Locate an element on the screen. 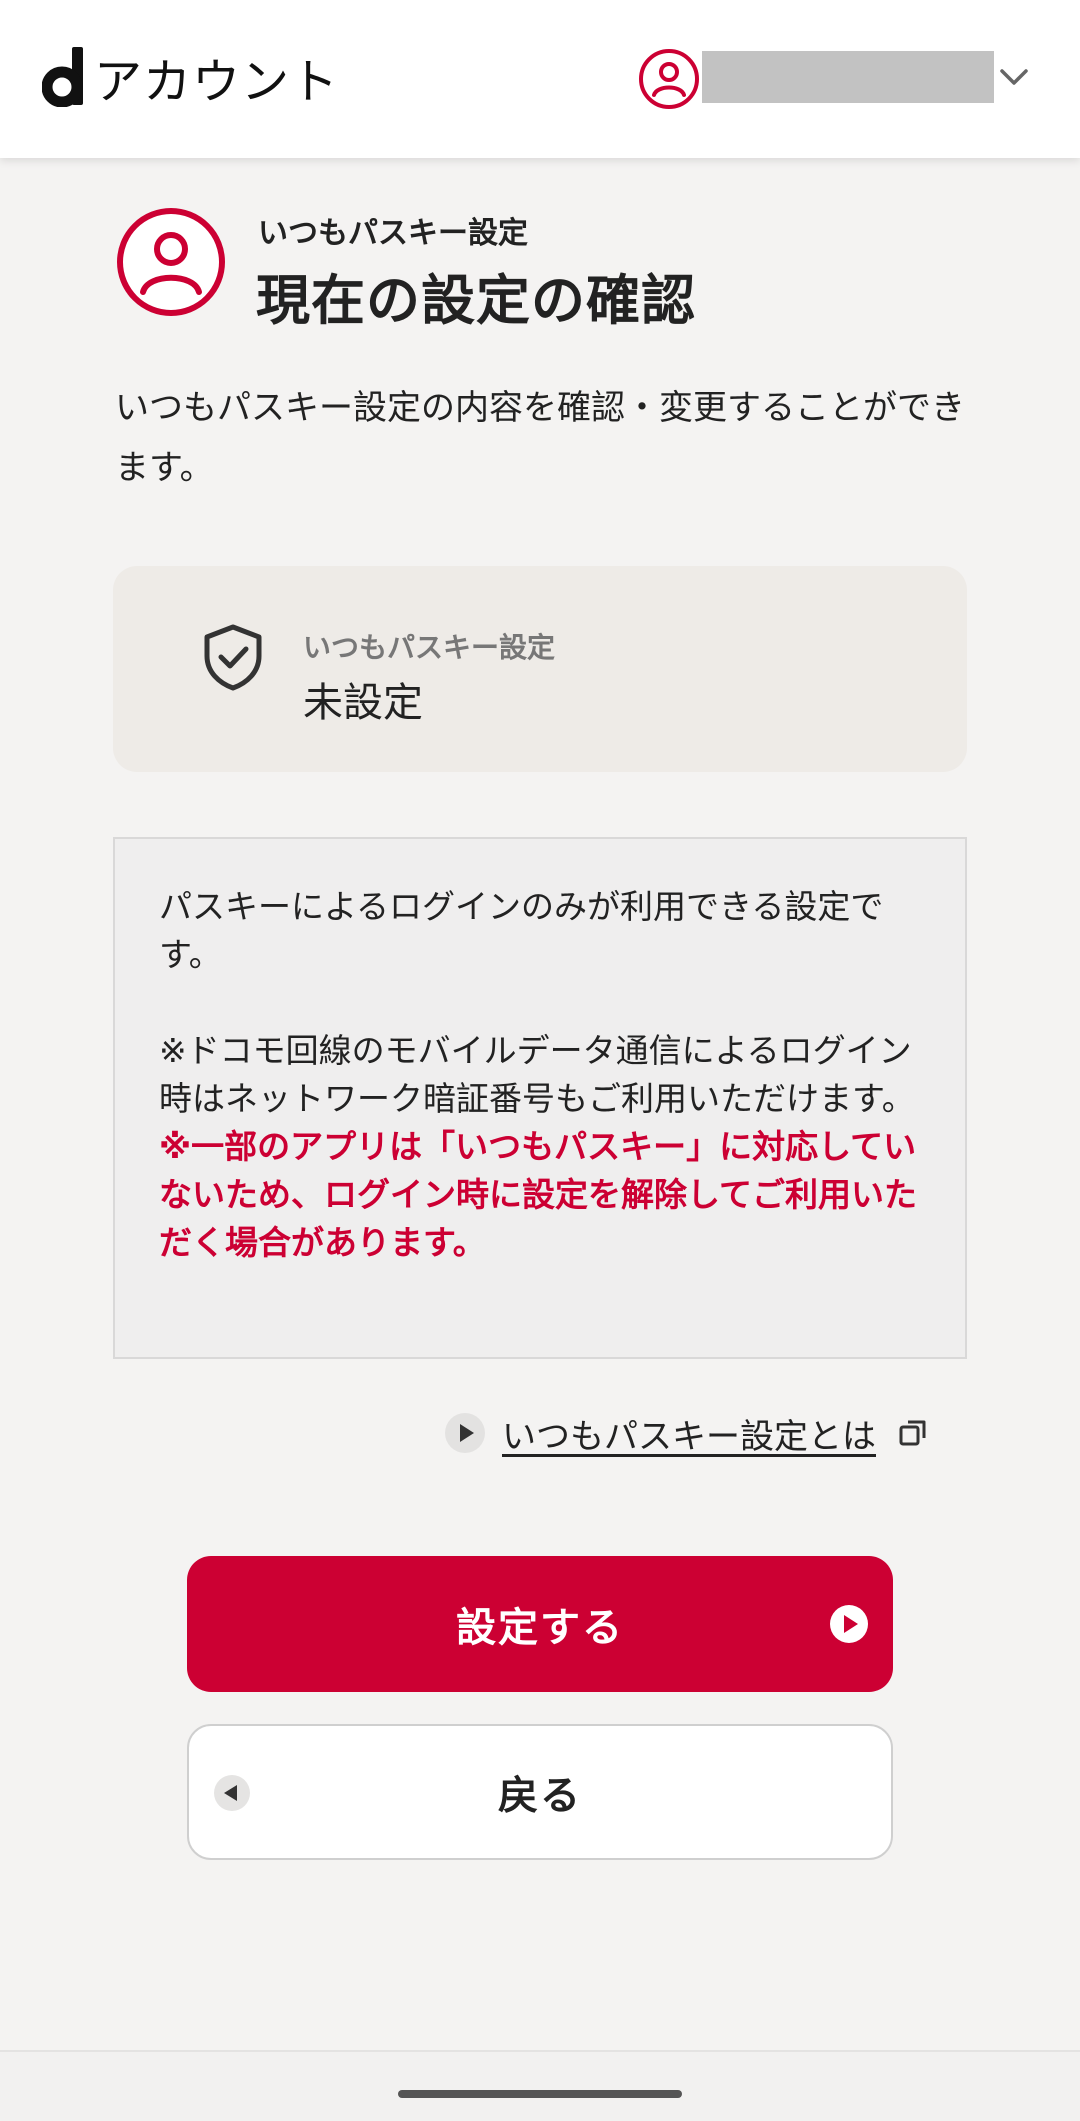  back-arrow-icon is located at coordinates (232, 1793).